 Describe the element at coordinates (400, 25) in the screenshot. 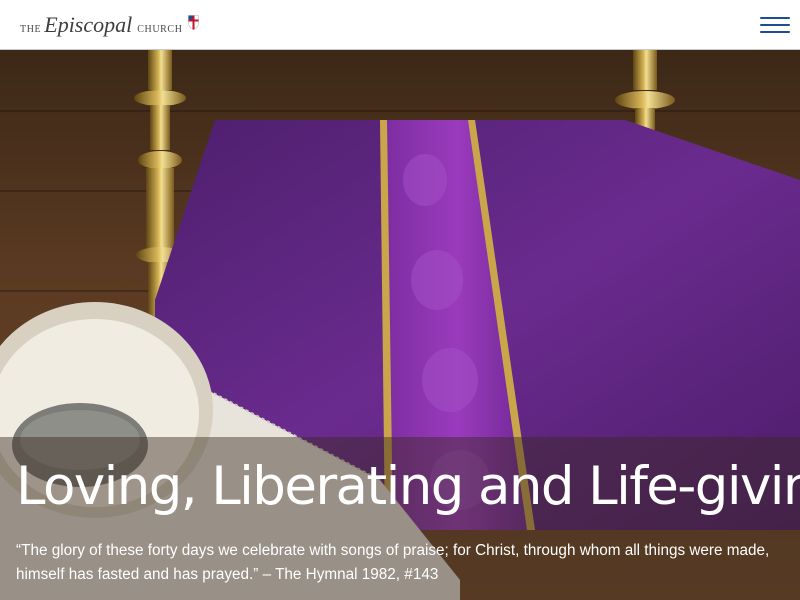

I see `site-header: the Episcopal church` at that location.